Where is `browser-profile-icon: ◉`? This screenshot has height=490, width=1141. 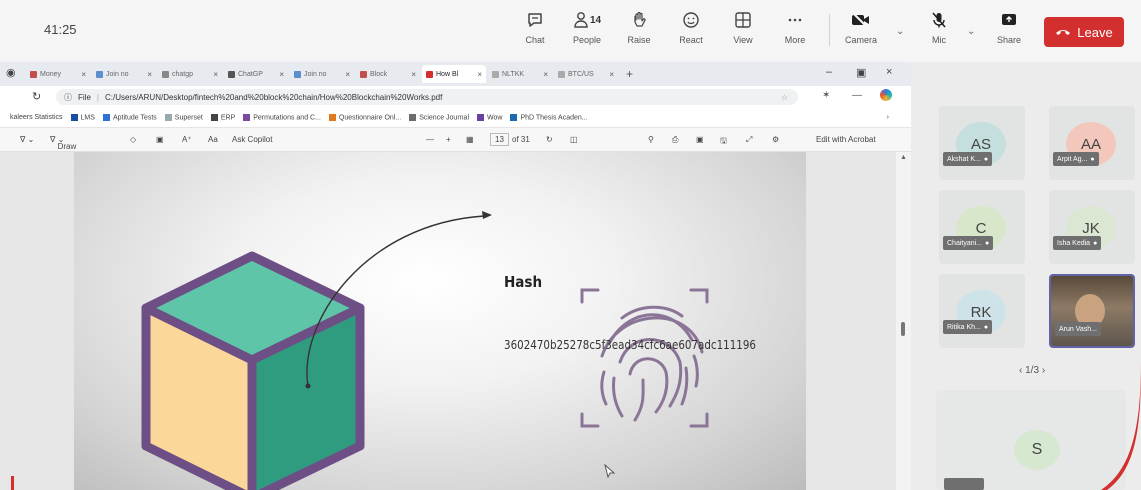
browser-profile-icon: ◉ is located at coordinates (11, 72).